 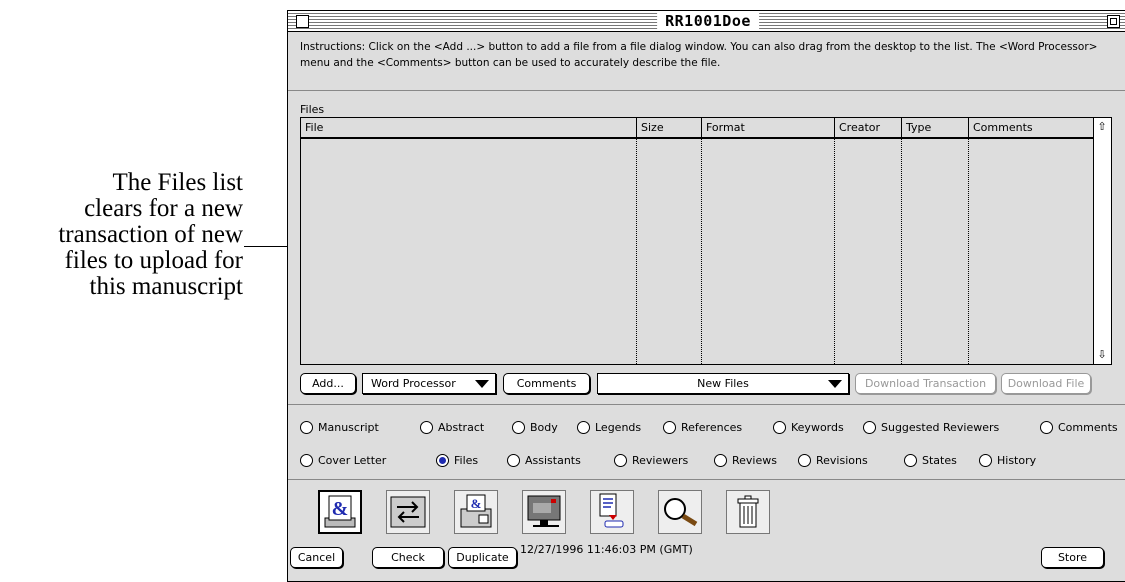 I want to click on radio-files: Files, so click(x=457, y=461).